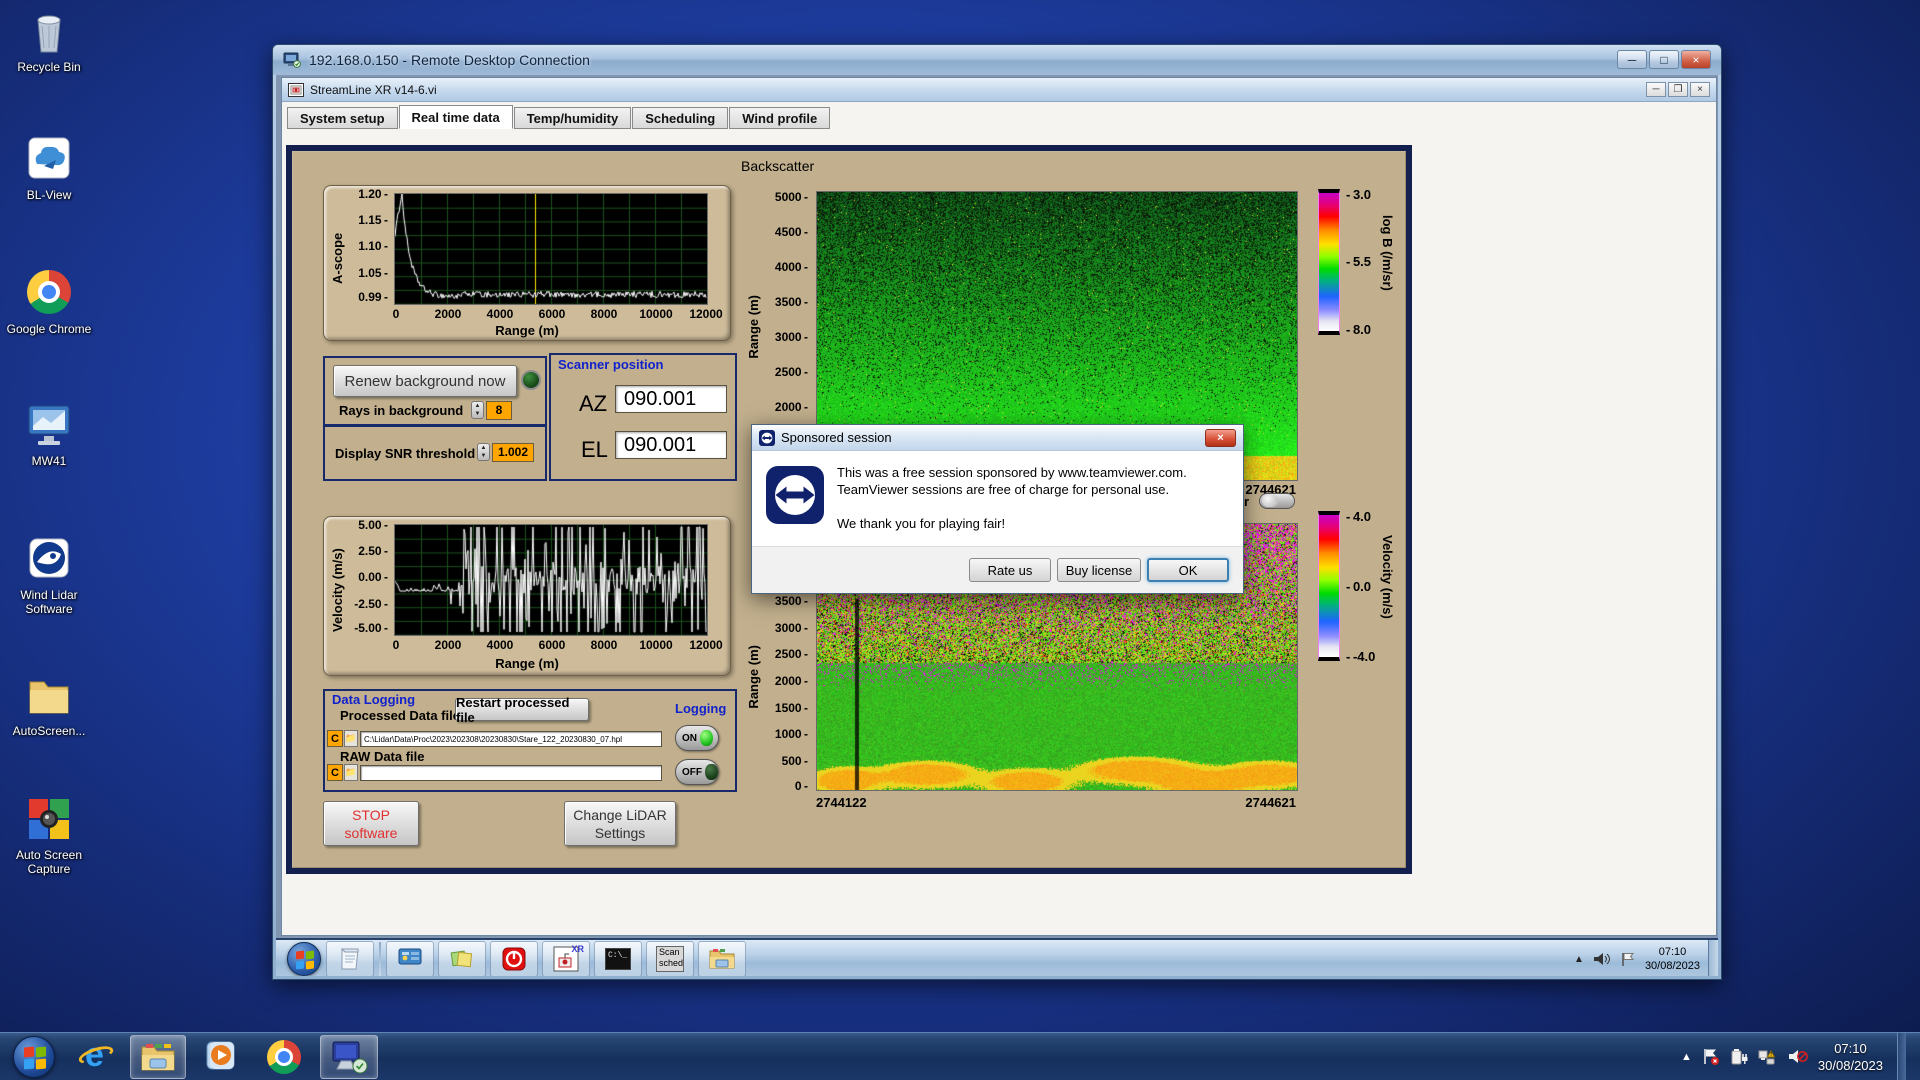 Image resolution: width=1920 pixels, height=1080 pixels. What do you see at coordinates (1270, 501) in the screenshot?
I see `toggle-knob` at bounding box center [1270, 501].